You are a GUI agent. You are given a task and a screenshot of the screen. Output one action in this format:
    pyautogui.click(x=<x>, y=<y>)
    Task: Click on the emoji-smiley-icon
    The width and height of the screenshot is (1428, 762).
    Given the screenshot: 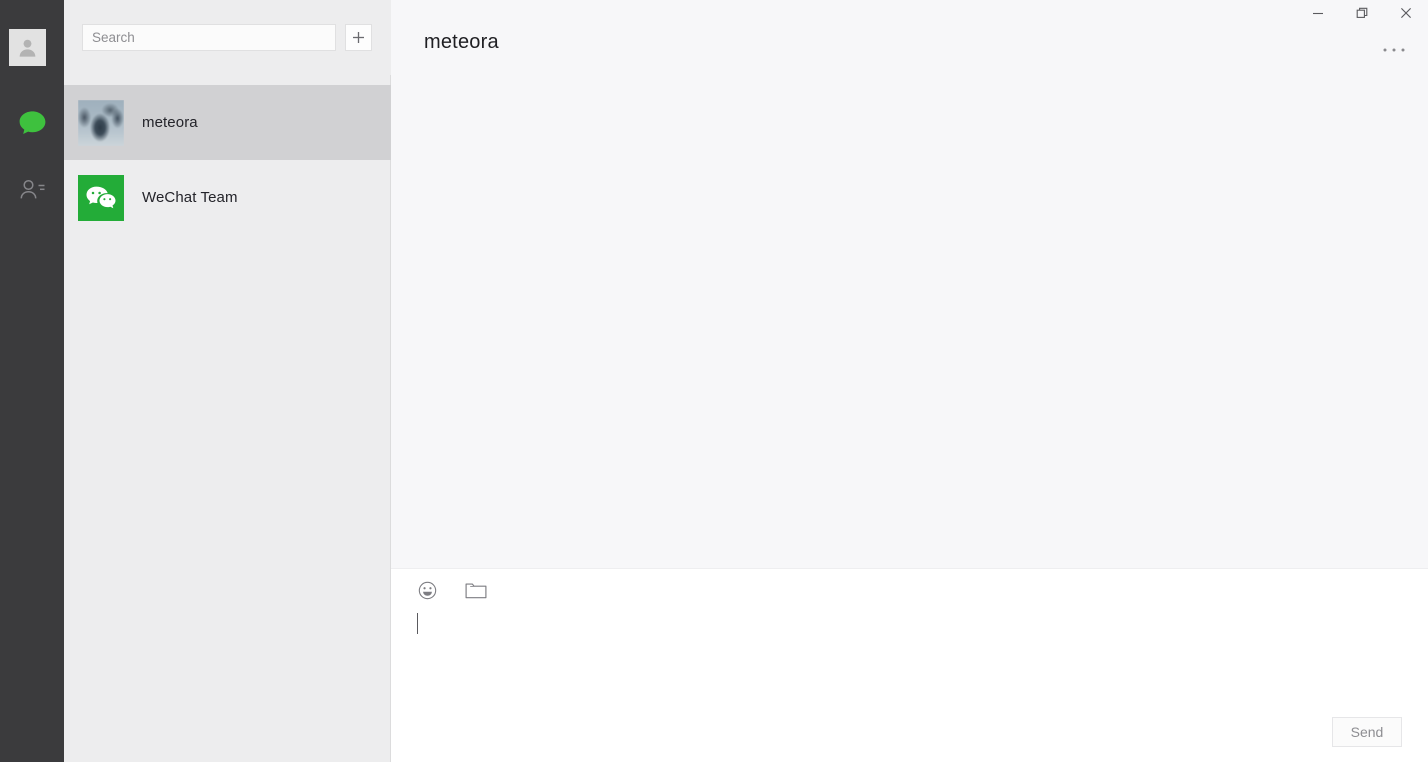 What is the action you would take?
    pyautogui.click(x=427, y=590)
    